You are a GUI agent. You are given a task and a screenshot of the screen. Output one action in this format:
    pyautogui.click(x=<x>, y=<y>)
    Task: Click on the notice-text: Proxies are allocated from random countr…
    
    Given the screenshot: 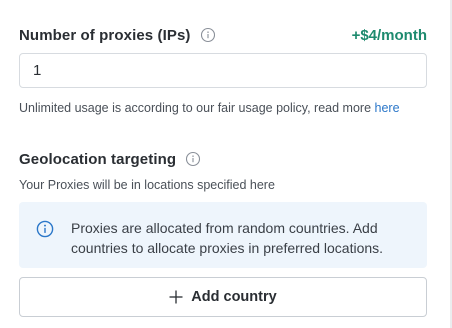 What is the action you would take?
    pyautogui.click(x=227, y=238)
    